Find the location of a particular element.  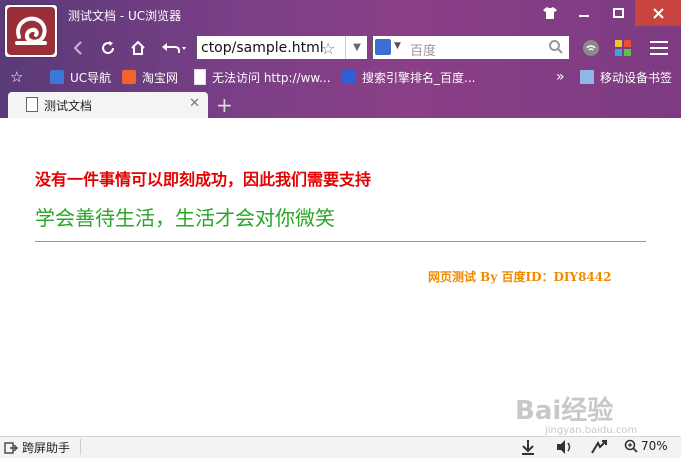

new-tab-button: + is located at coordinates (224, 105).